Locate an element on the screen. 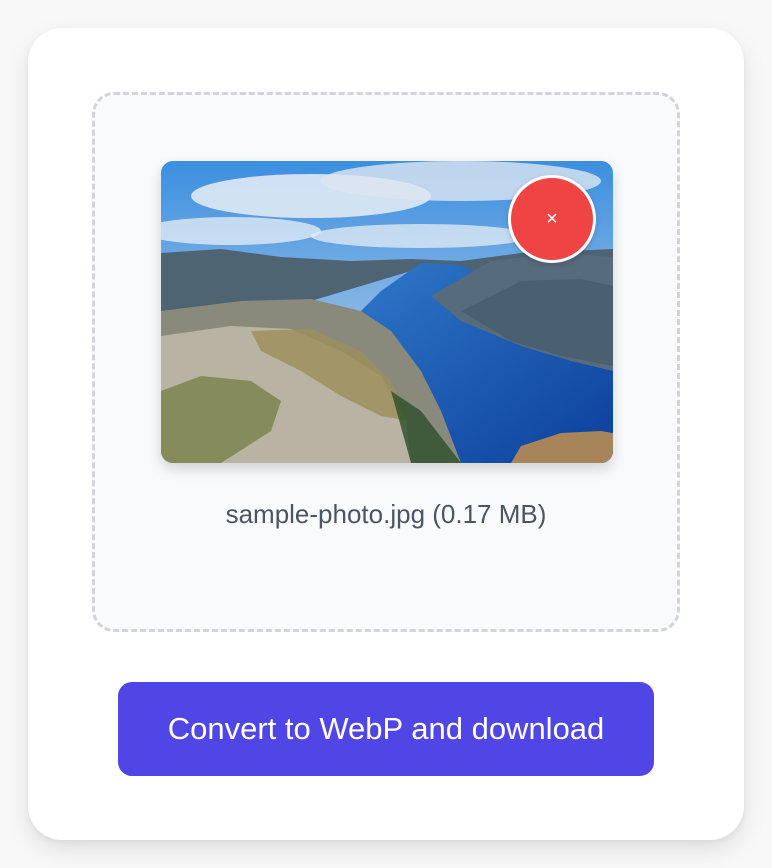  close-icon: × is located at coordinates (552, 219).